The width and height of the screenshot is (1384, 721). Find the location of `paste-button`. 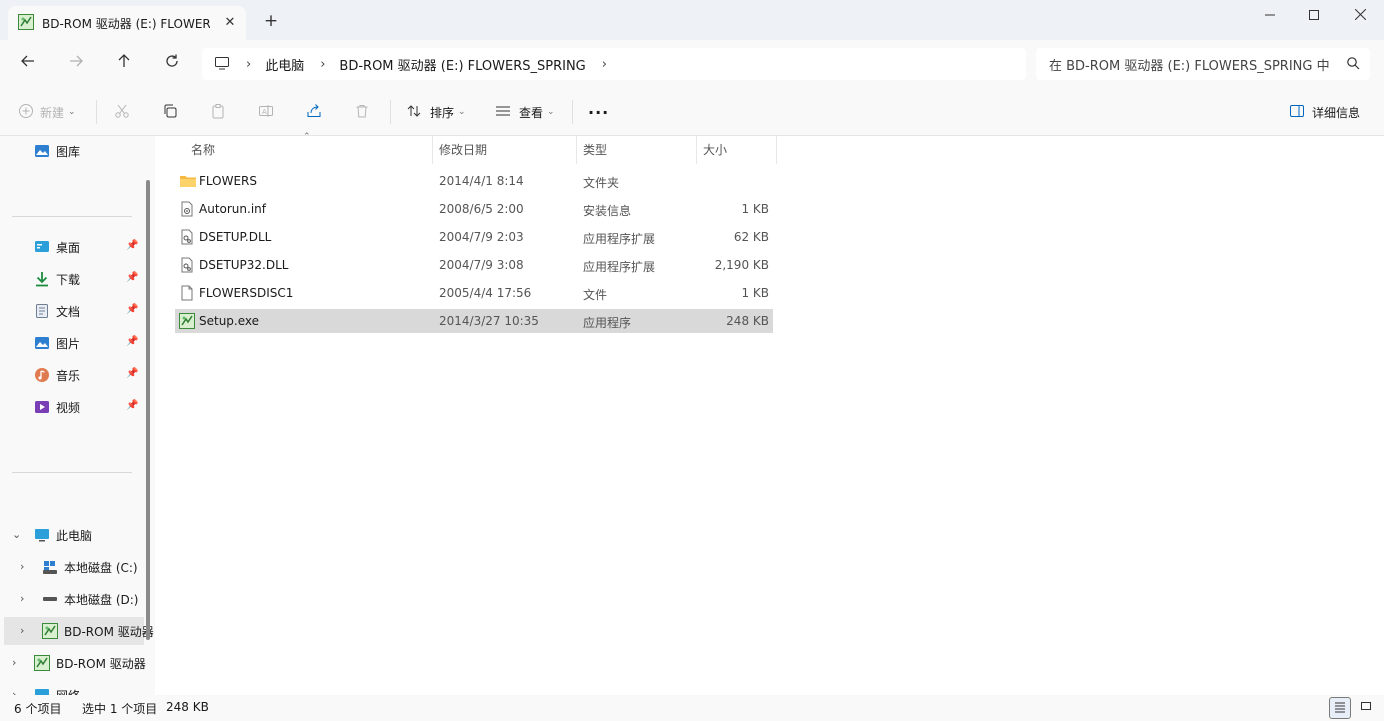

paste-button is located at coordinates (218, 112).